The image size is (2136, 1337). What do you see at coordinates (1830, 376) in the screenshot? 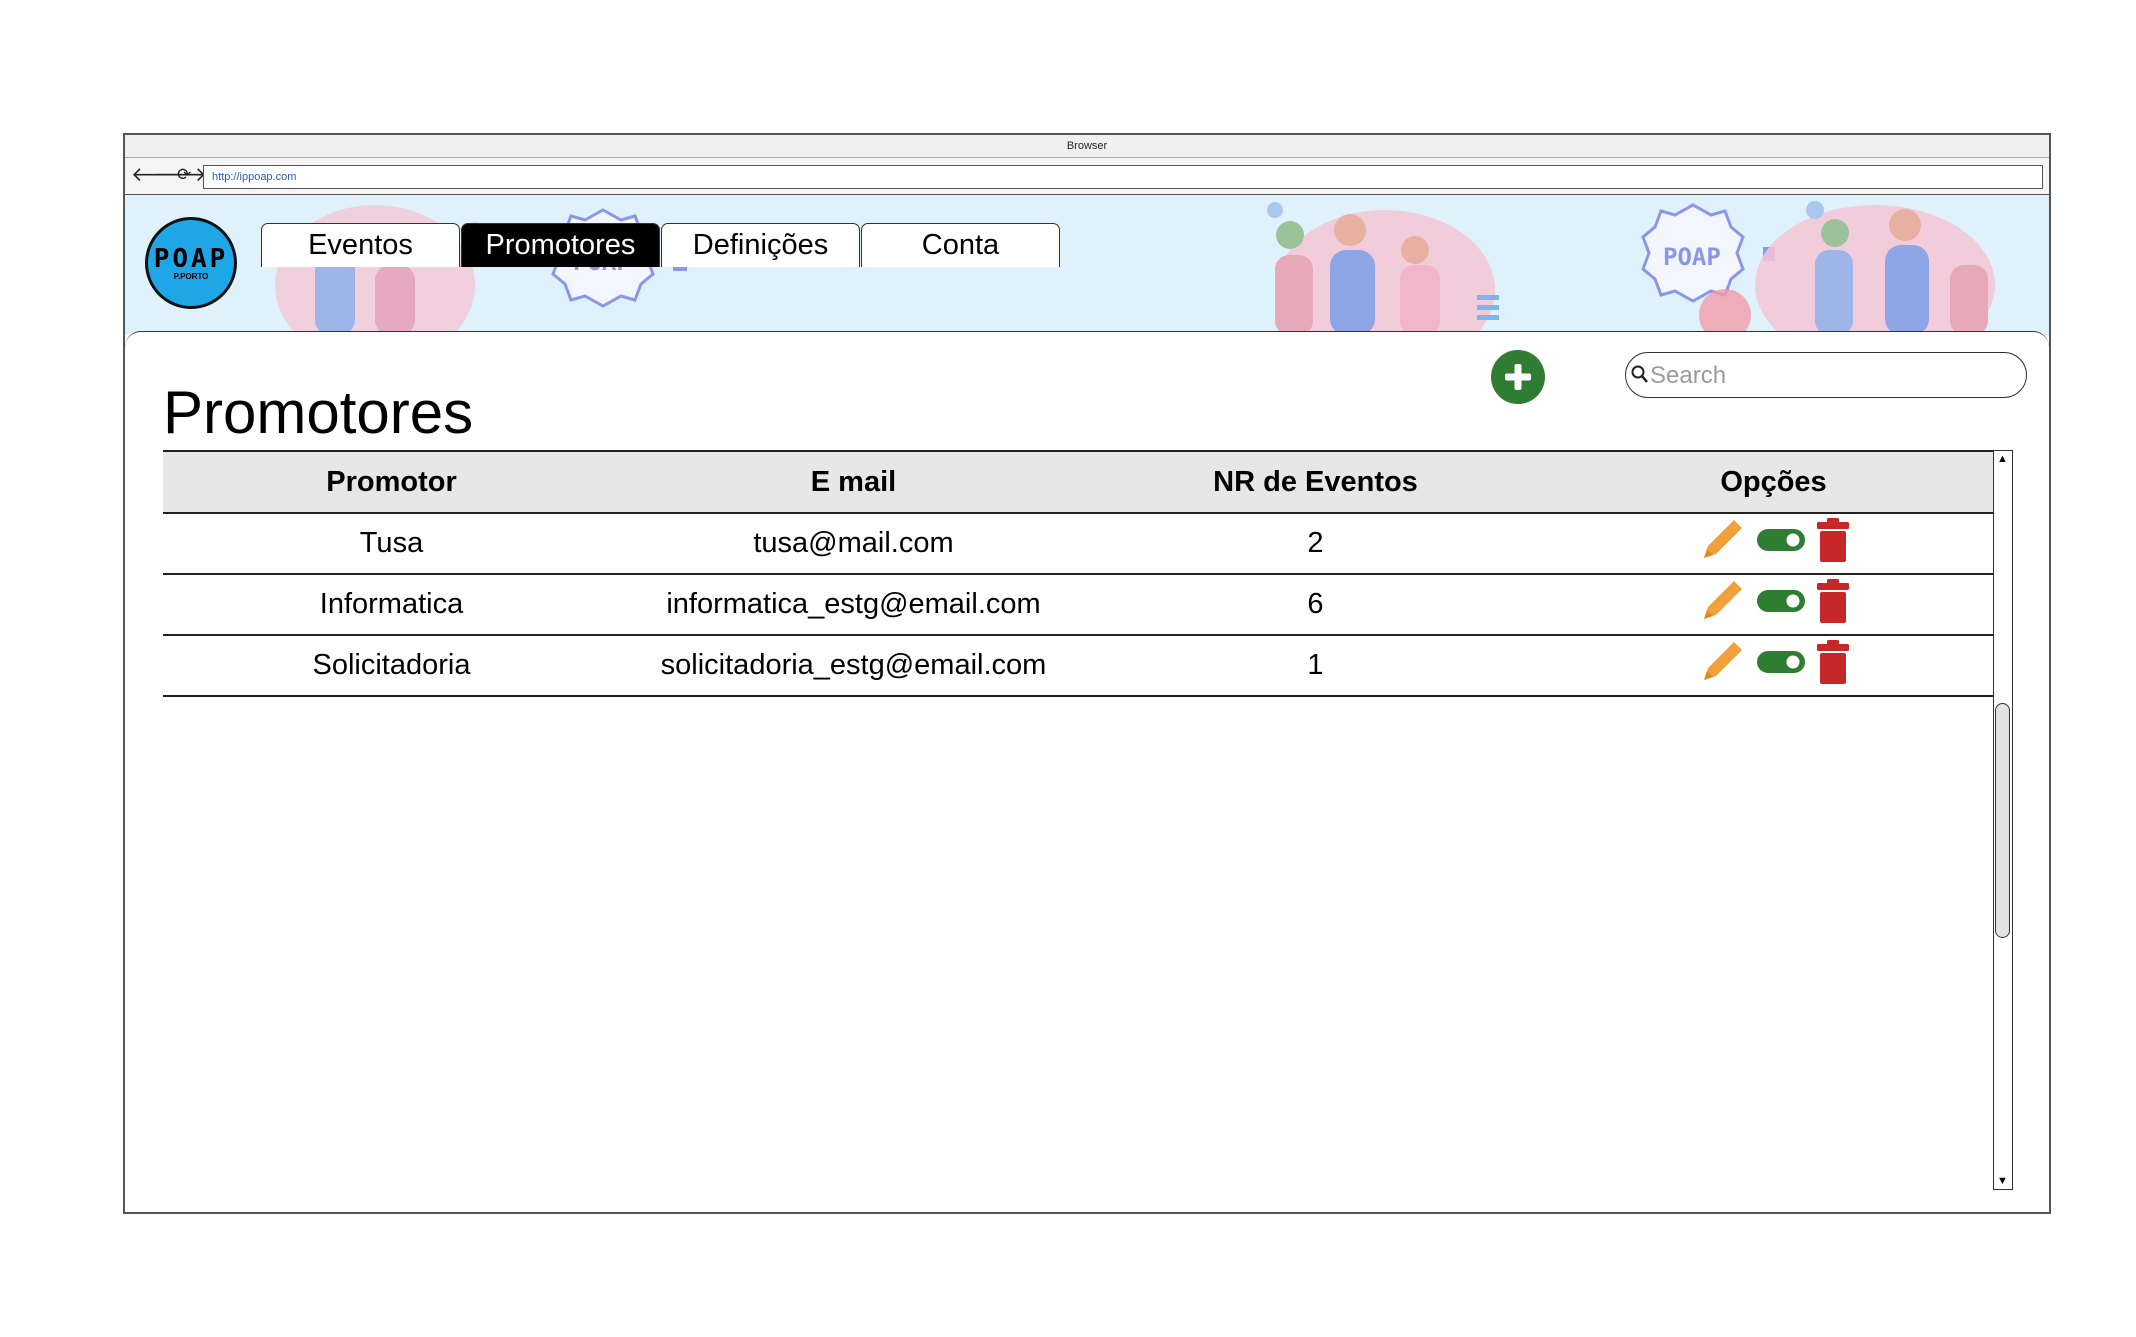
I see `search-input` at bounding box center [1830, 376].